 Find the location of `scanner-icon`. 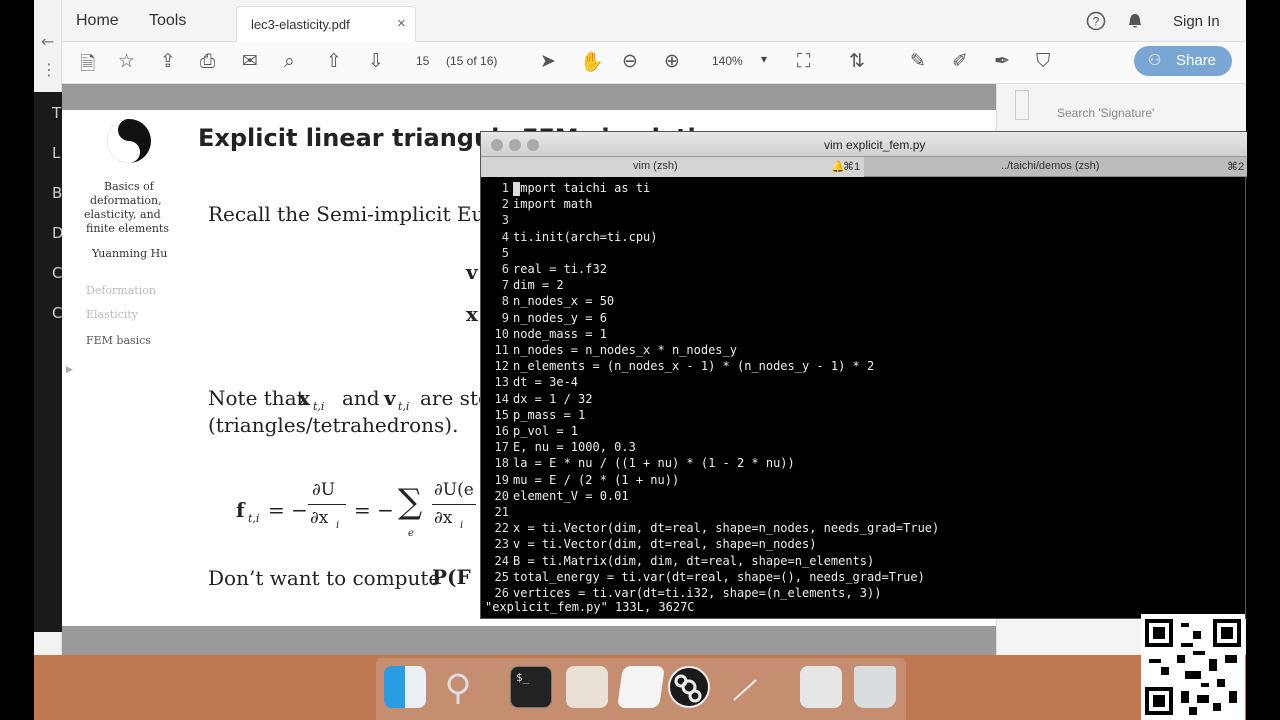

scanner-icon is located at coordinates (821, 687).